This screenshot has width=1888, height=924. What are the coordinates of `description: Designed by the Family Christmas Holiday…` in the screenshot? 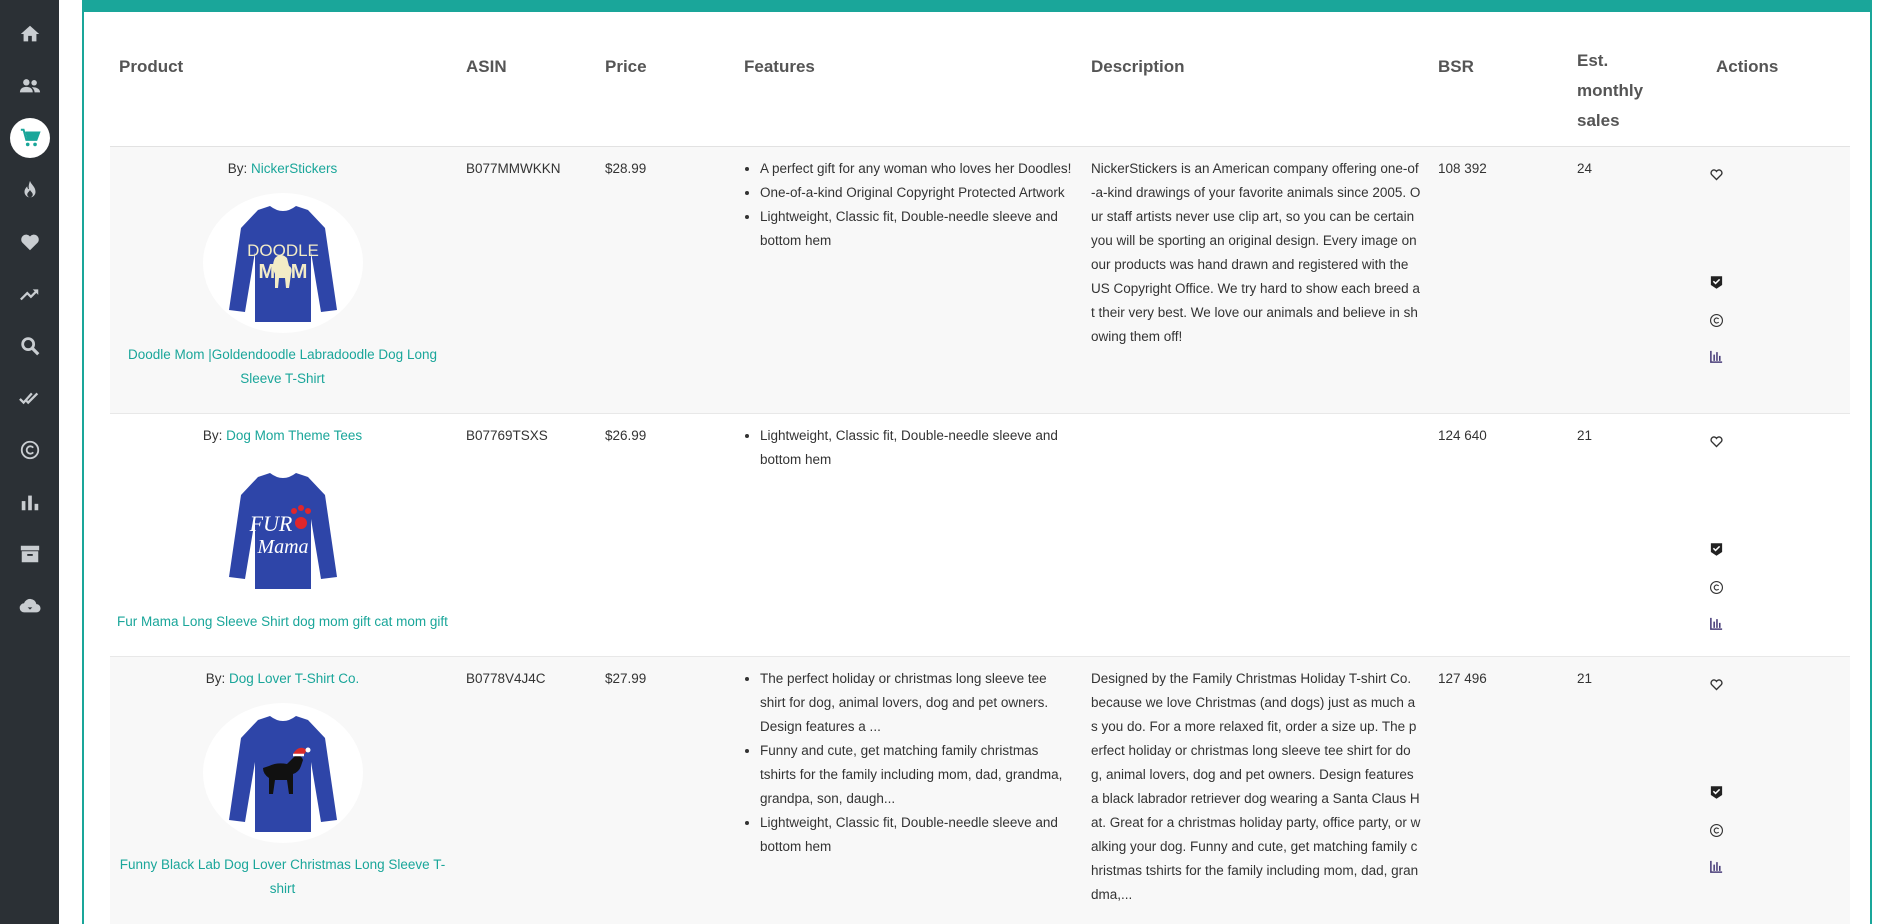 It's located at (1256, 786).